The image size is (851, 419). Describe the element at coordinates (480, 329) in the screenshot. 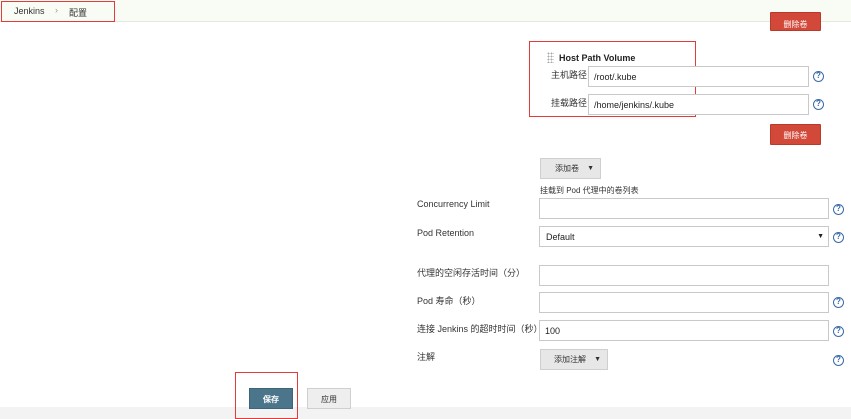

I see `connect-timeout-label: 连接 Jenkins 的超时时间（秒）` at that location.